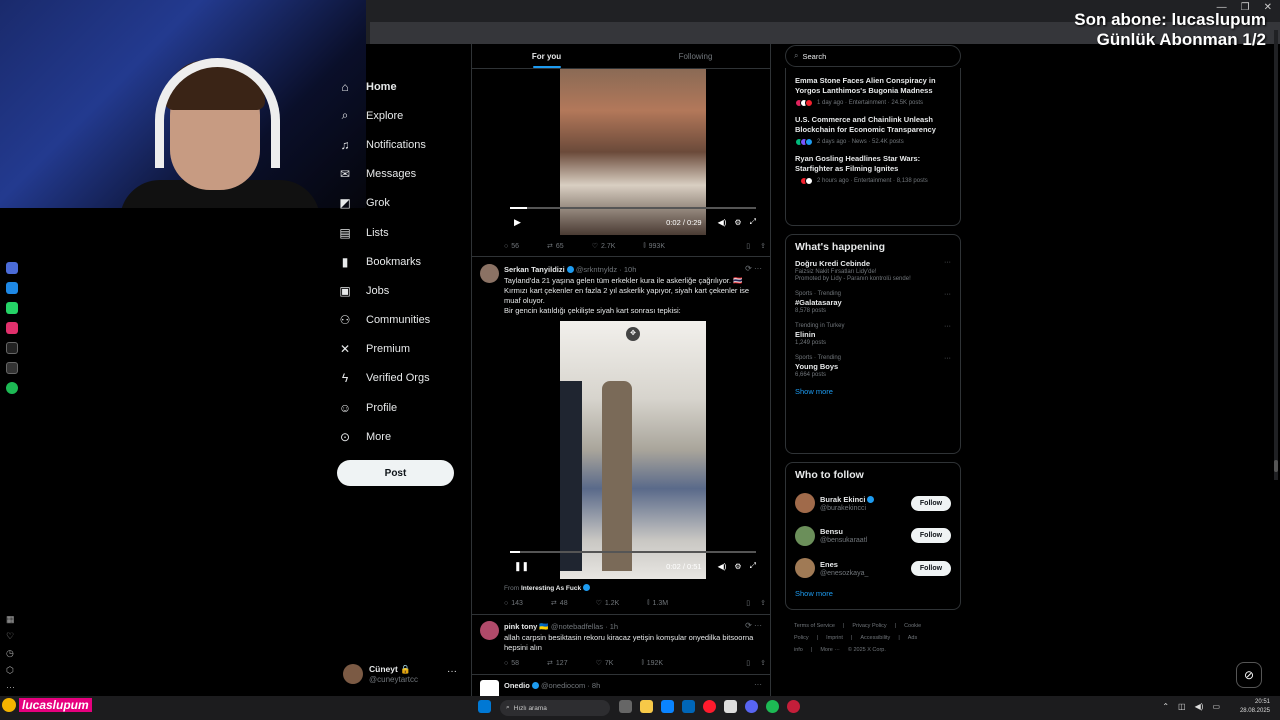  I want to click on scrollbar-thumb, so click(1276, 466).